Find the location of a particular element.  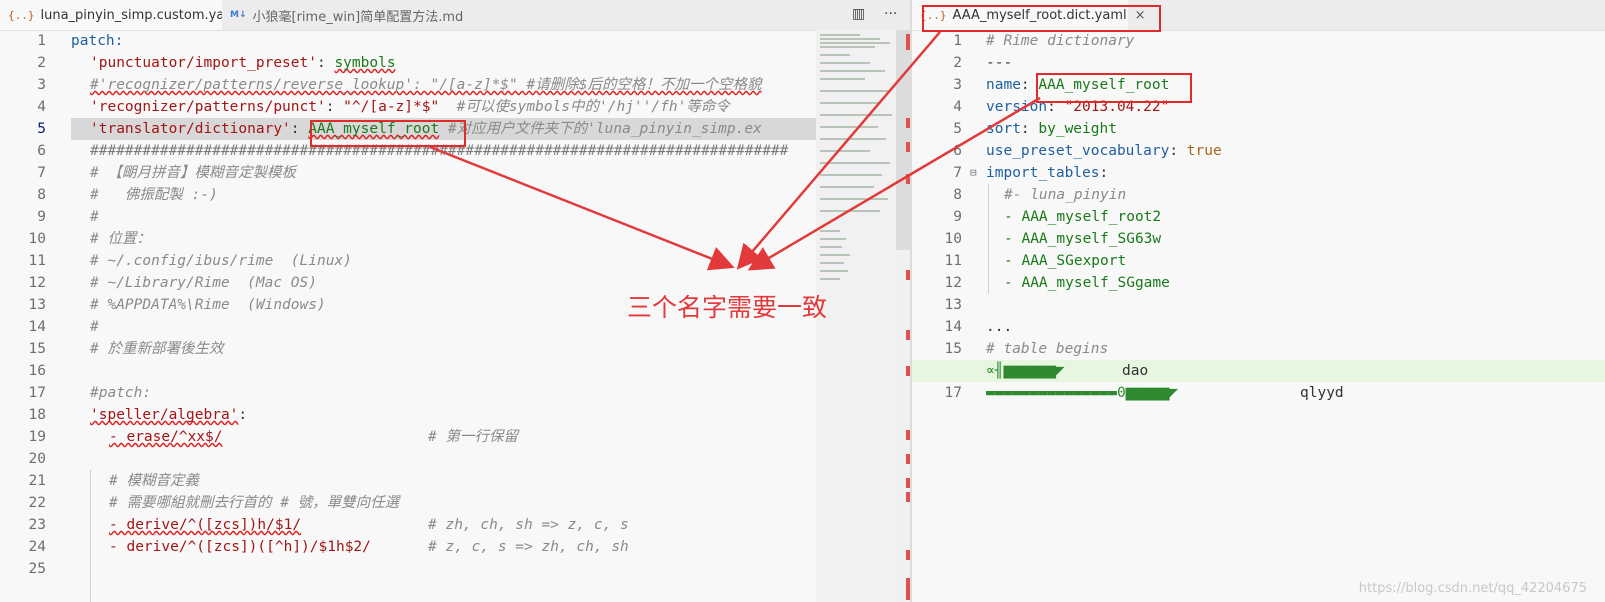

dict-line-17-word: qlyyd is located at coordinates (1322, 393).